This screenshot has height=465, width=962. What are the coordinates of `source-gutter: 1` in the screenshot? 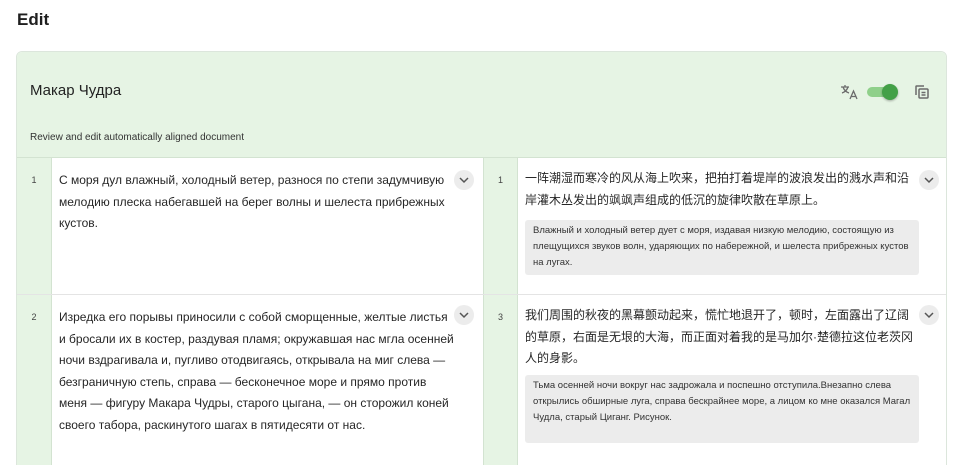 It's located at (34, 226).